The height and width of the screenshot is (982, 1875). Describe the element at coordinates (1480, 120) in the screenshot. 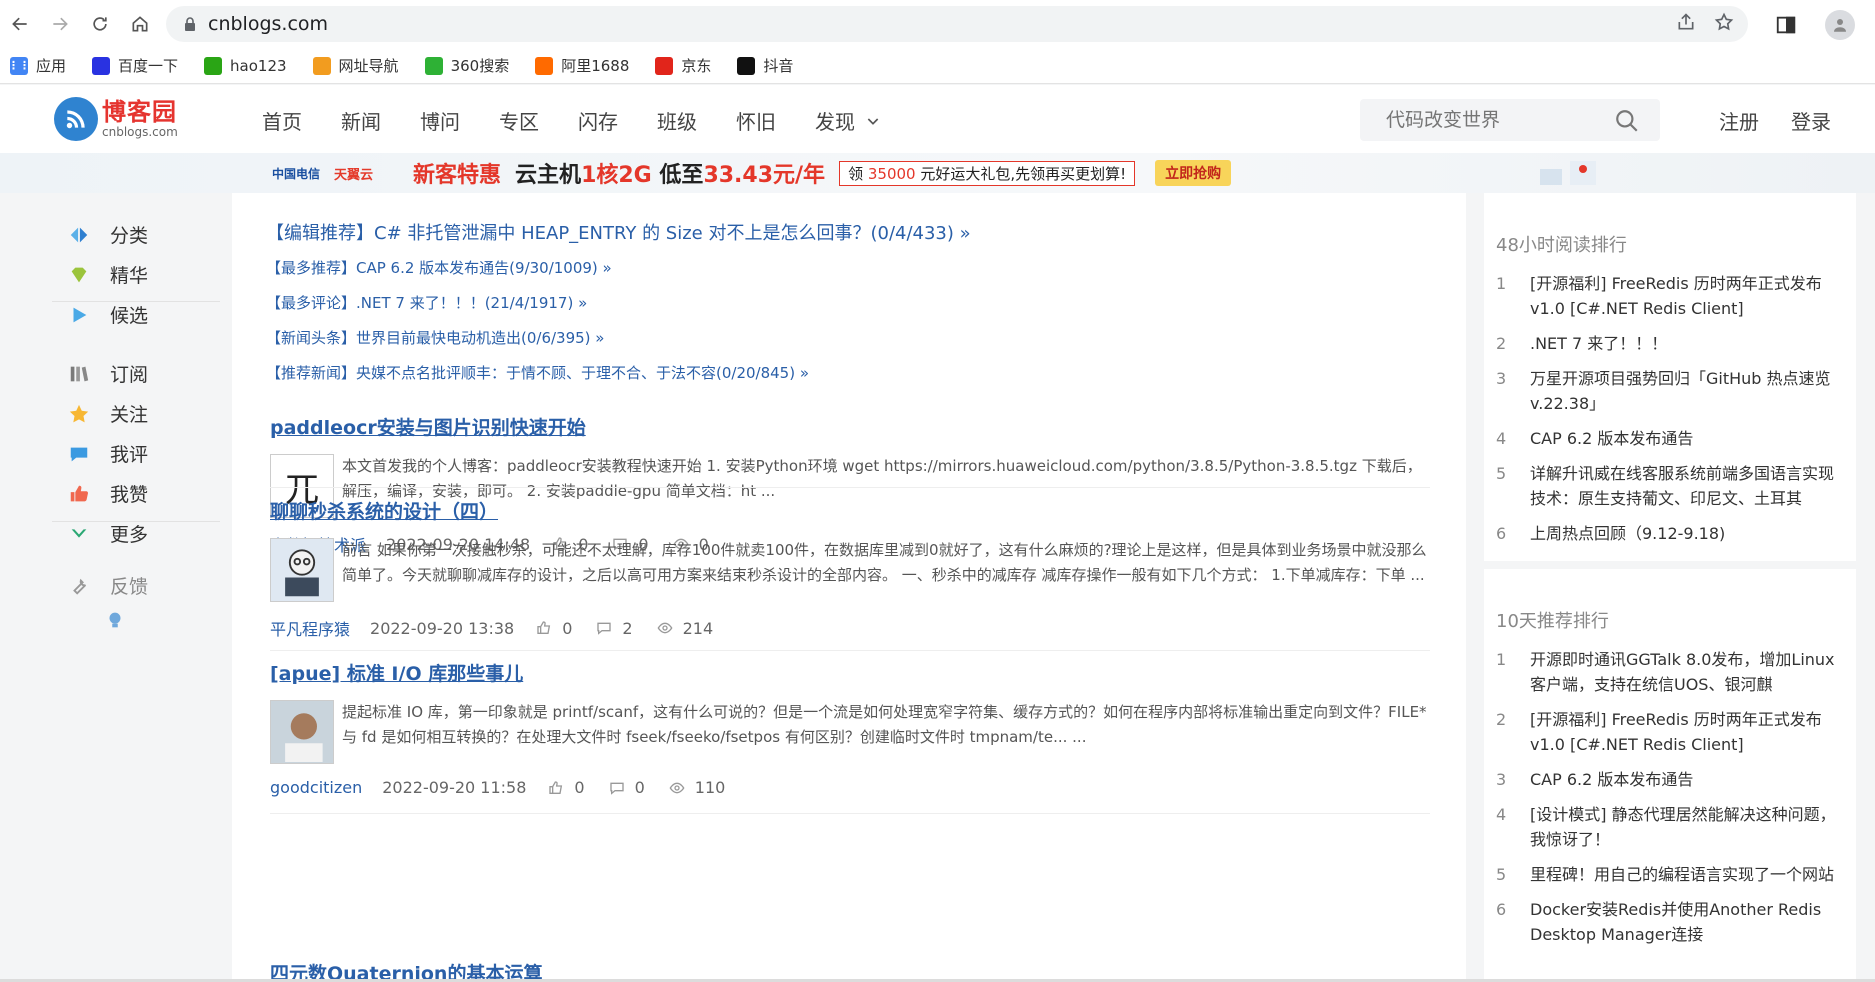

I see `search-input` at that location.